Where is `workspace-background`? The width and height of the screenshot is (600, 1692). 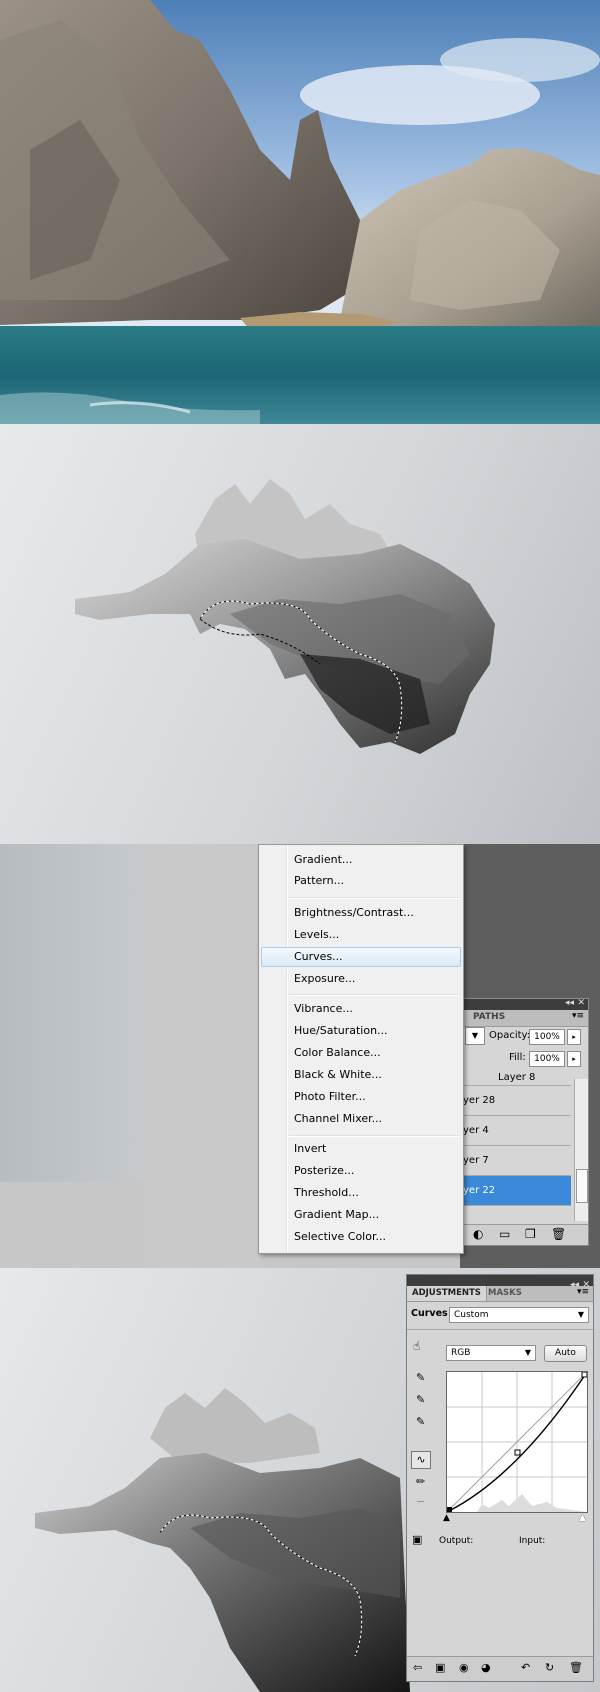
workspace-background is located at coordinates (201, 1056).